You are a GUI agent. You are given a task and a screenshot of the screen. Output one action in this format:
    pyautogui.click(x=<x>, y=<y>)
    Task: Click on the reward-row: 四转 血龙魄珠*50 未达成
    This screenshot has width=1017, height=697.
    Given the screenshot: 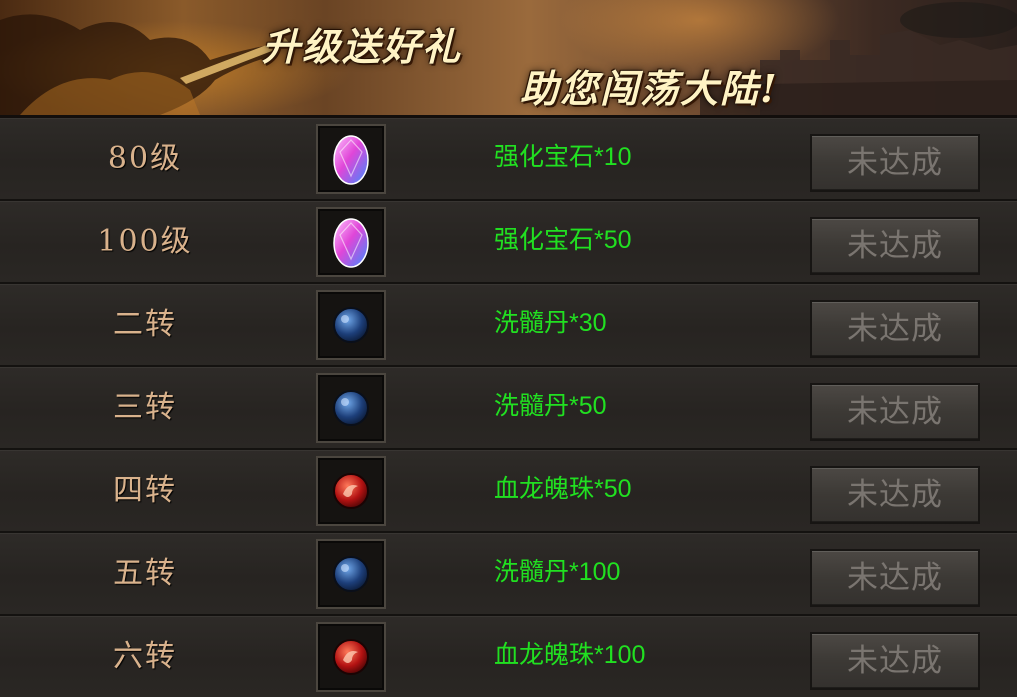 What is the action you would take?
    pyautogui.click(x=508, y=491)
    